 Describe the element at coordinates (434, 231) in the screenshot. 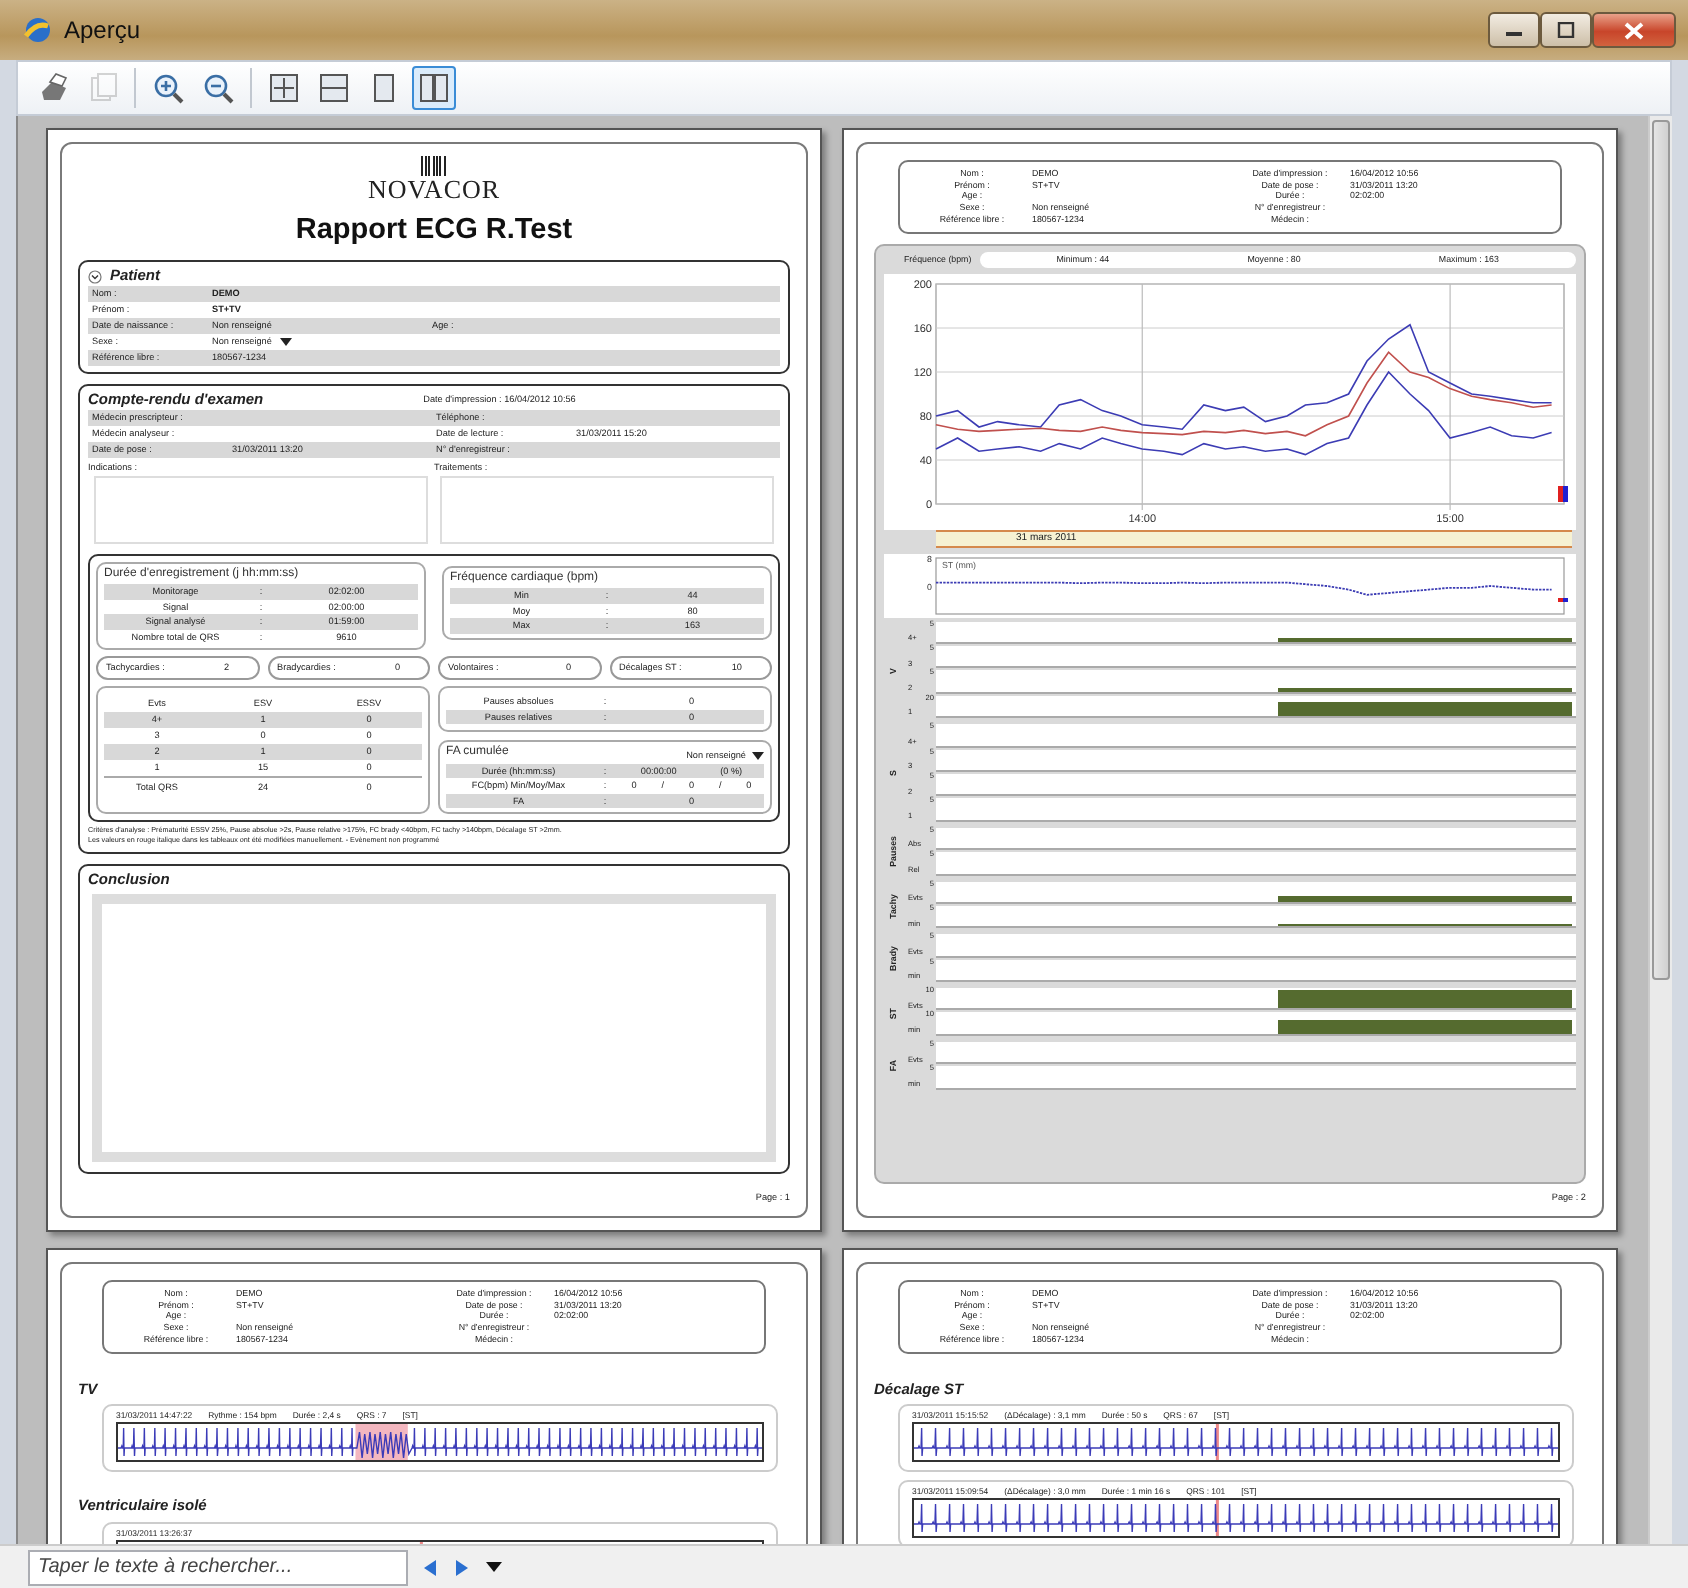

I see `report-title: Rapport ECG R.Test` at that location.